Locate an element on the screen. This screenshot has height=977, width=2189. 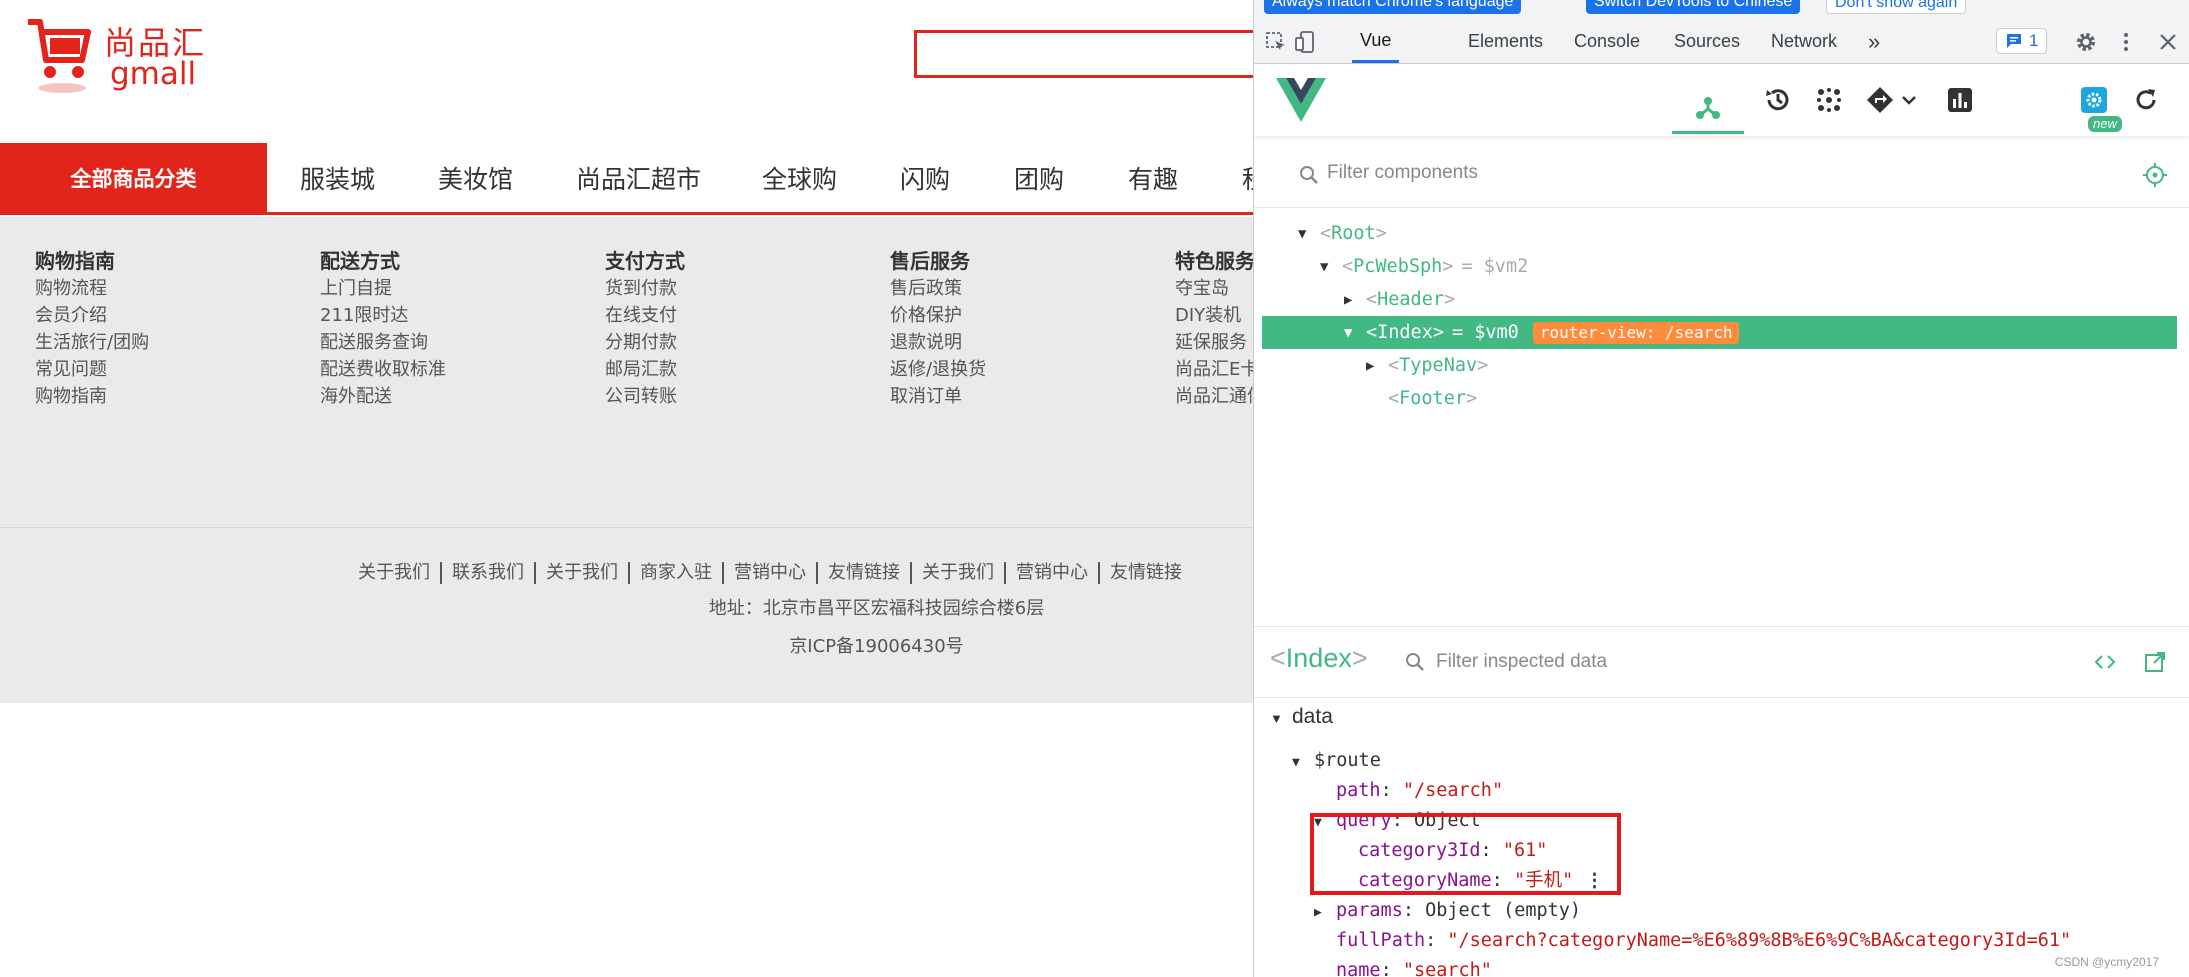
tab-elements: Elements is located at coordinates (1505, 41).